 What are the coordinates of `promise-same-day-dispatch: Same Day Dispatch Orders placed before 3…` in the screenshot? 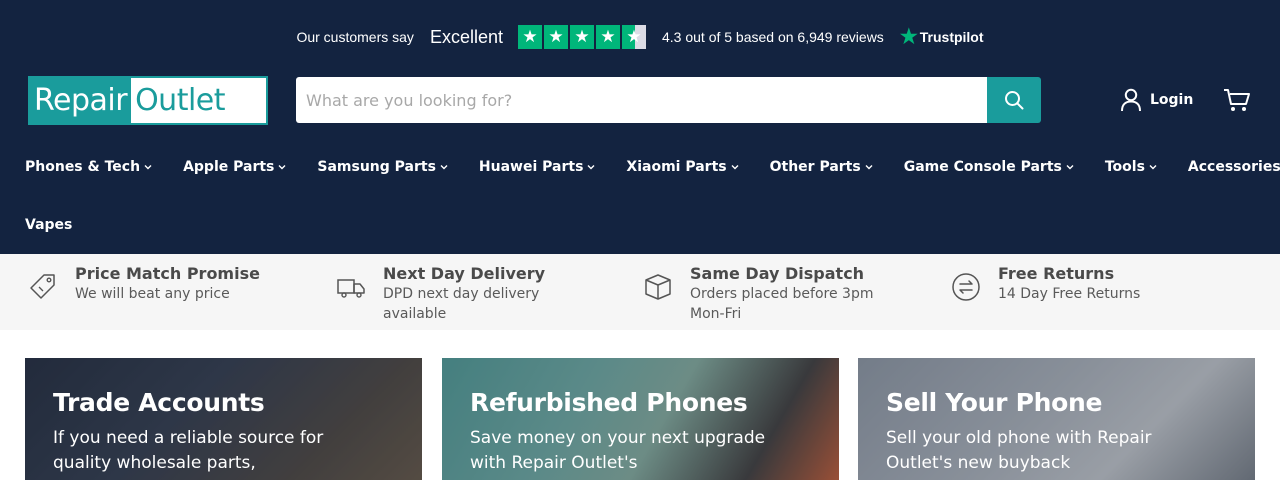 It's located at (765, 294).